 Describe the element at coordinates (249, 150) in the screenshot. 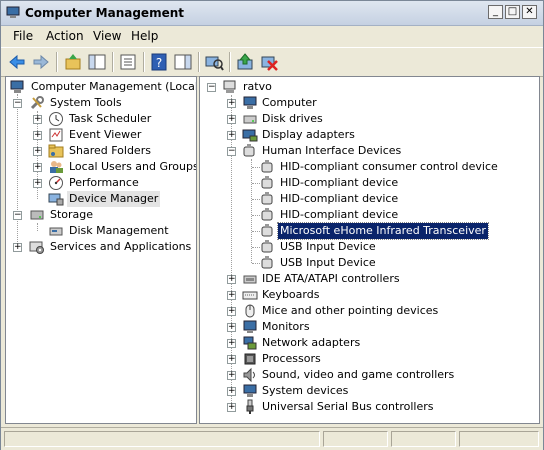

I see `hid-icon` at that location.